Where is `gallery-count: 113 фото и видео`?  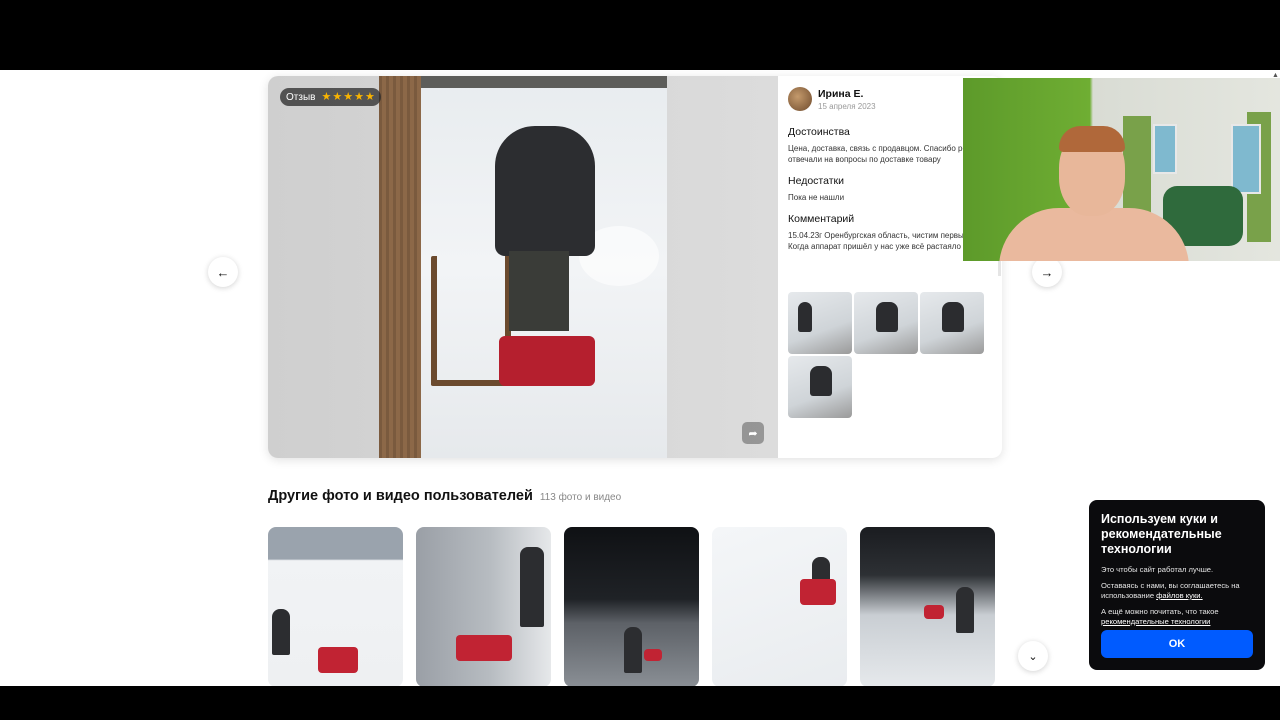
gallery-count: 113 фото и видео is located at coordinates (580, 497).